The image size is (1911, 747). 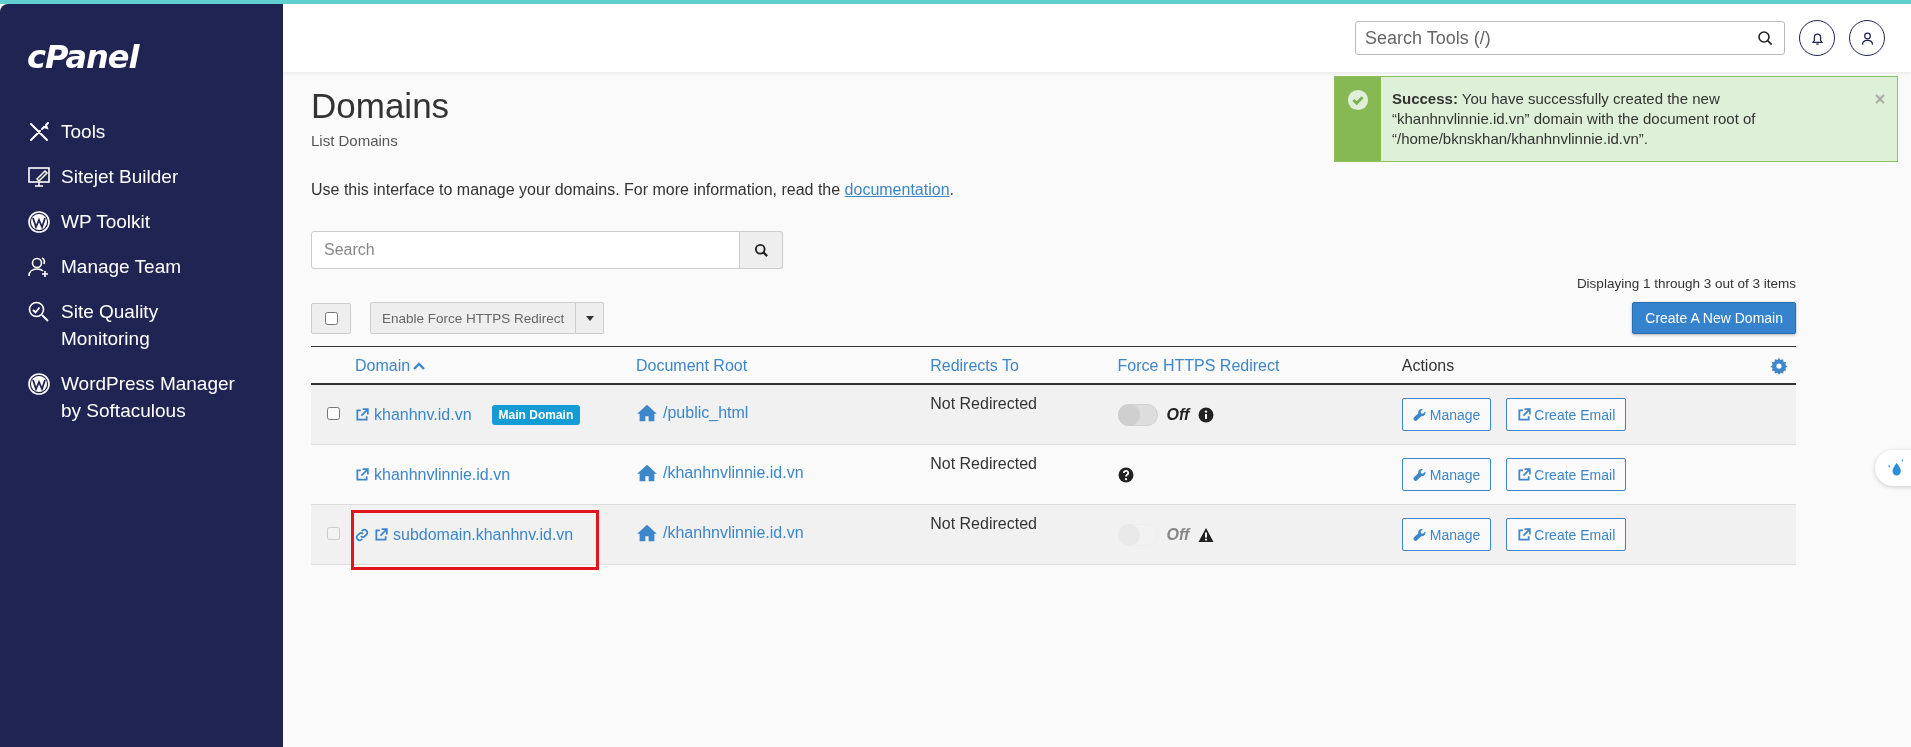 What do you see at coordinates (39, 177) in the screenshot?
I see `monitor-pen-icon` at bounding box center [39, 177].